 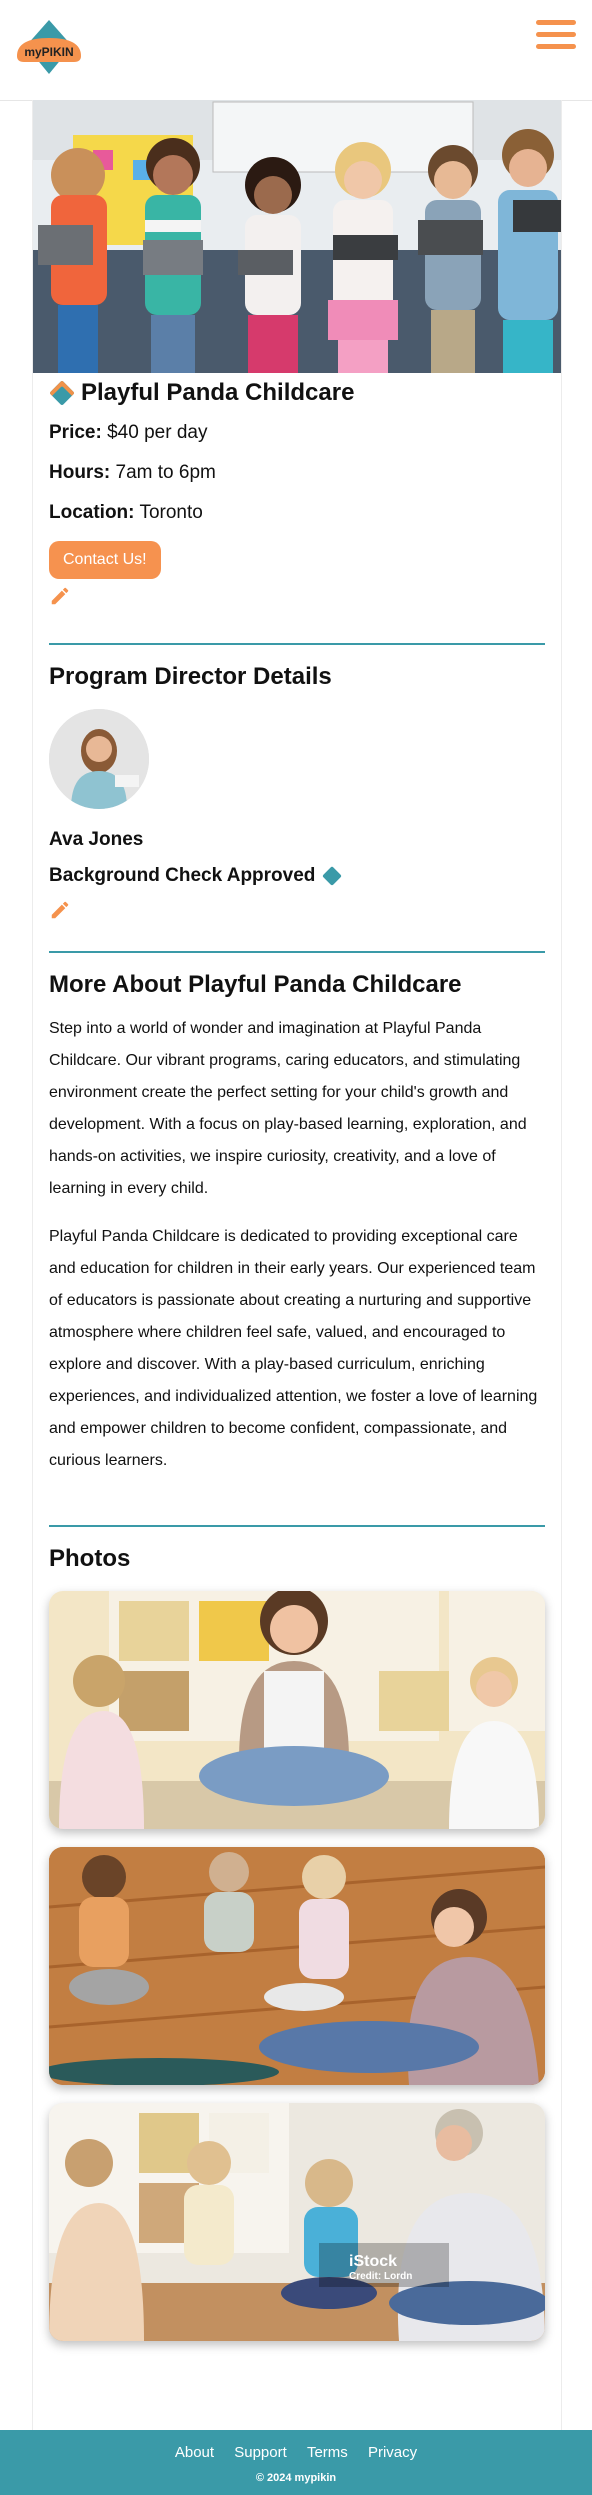 What do you see at coordinates (75, 432) in the screenshot?
I see `price-label: Price:` at bounding box center [75, 432].